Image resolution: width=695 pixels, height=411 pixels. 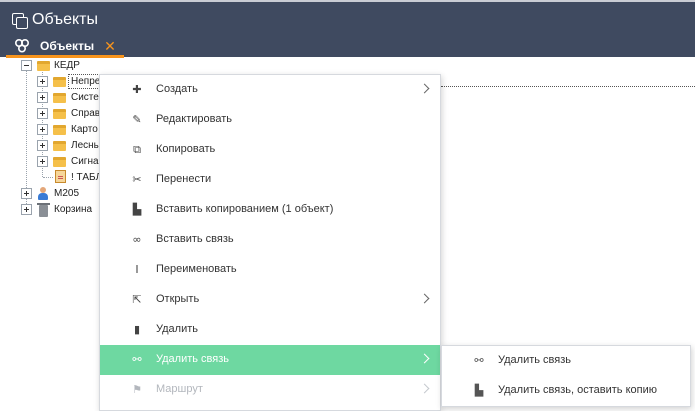 I want to click on tree-node: Систе, so click(x=85, y=98).